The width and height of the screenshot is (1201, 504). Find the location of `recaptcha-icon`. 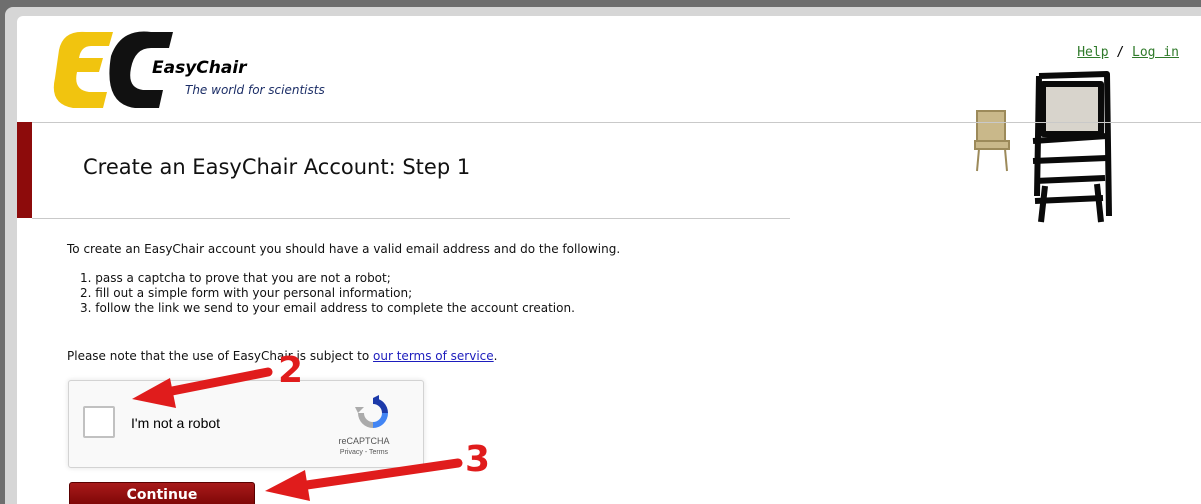

recaptcha-icon is located at coordinates (371, 411).